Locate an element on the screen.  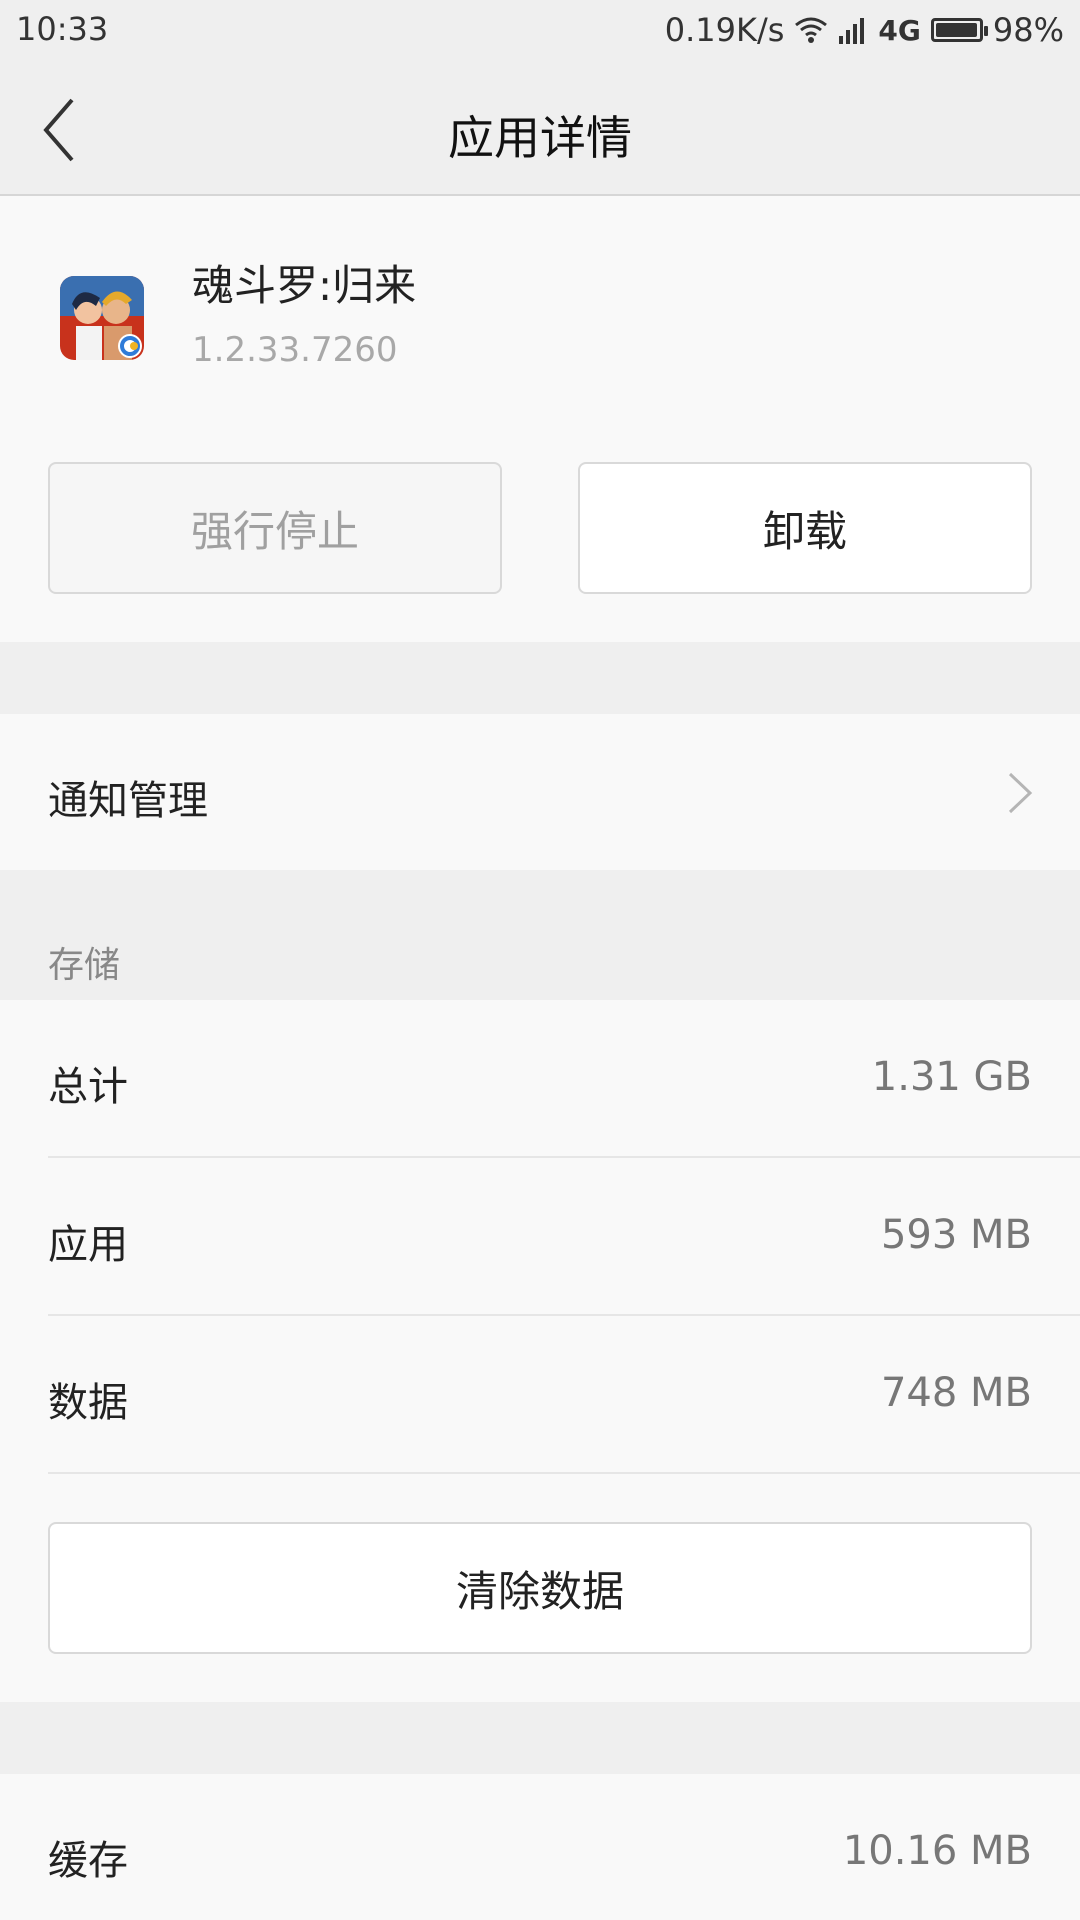
status-bar: 10:33 0.19K/s 4G 98% is located at coordinates (540, 32).